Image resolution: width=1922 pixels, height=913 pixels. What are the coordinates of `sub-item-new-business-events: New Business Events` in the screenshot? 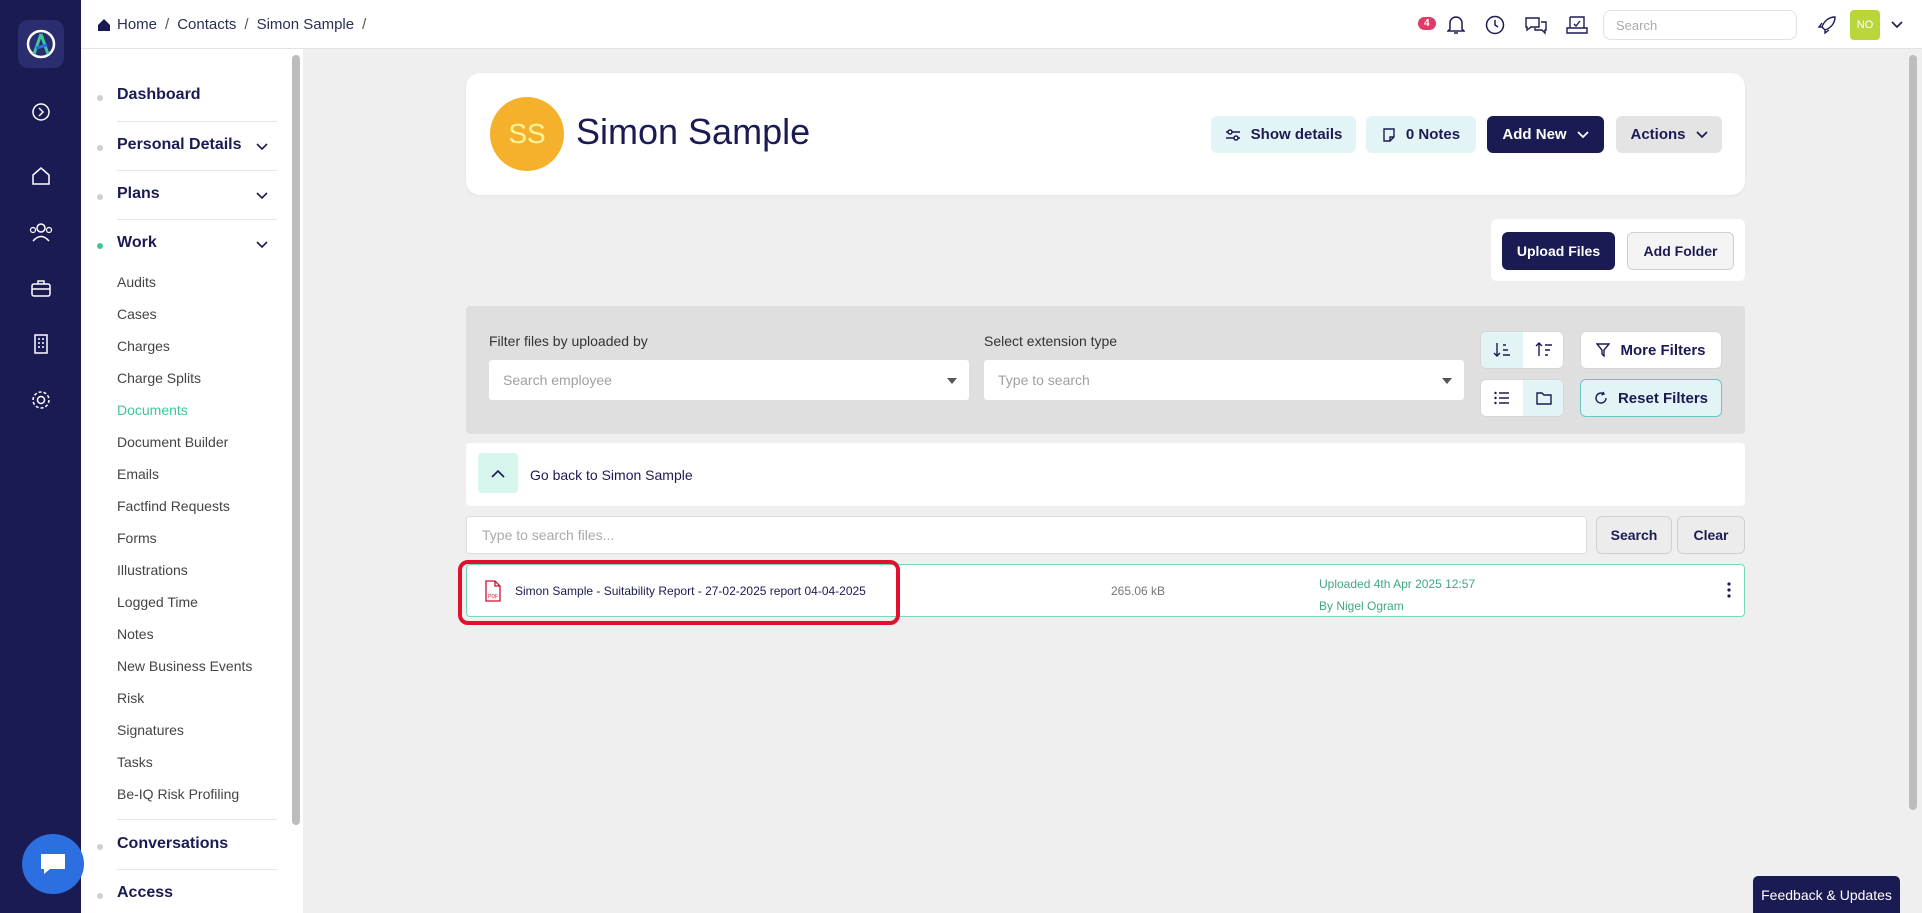 It's located at (184, 666).